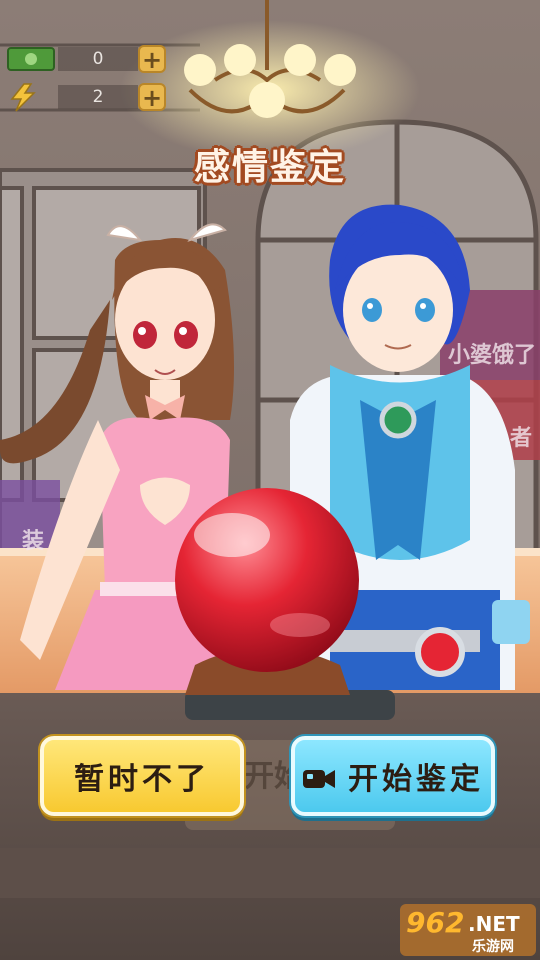 The height and width of the screenshot is (960, 540). What do you see at coordinates (98, 97) in the screenshot?
I see `energy-value: 2` at bounding box center [98, 97].